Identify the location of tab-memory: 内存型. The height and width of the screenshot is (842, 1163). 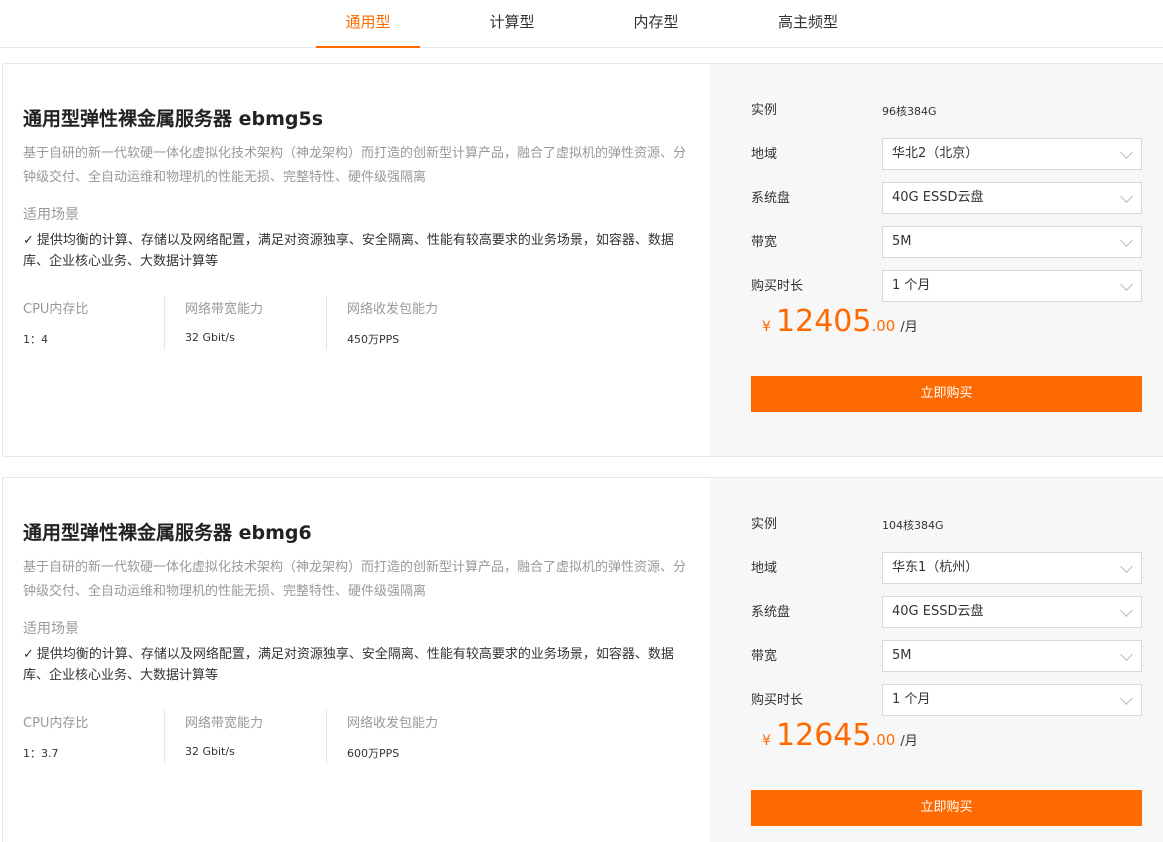
(656, 24).